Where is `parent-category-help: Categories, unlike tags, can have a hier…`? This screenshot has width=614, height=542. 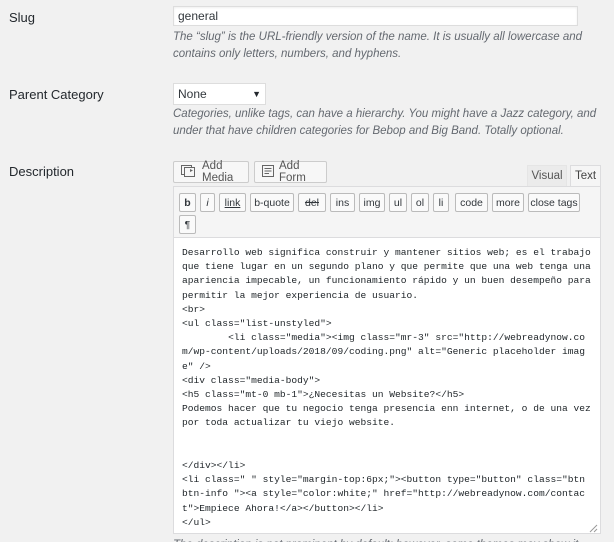 parent-category-help: Categories, unlike tags, can have a hier… is located at coordinates (385, 122).